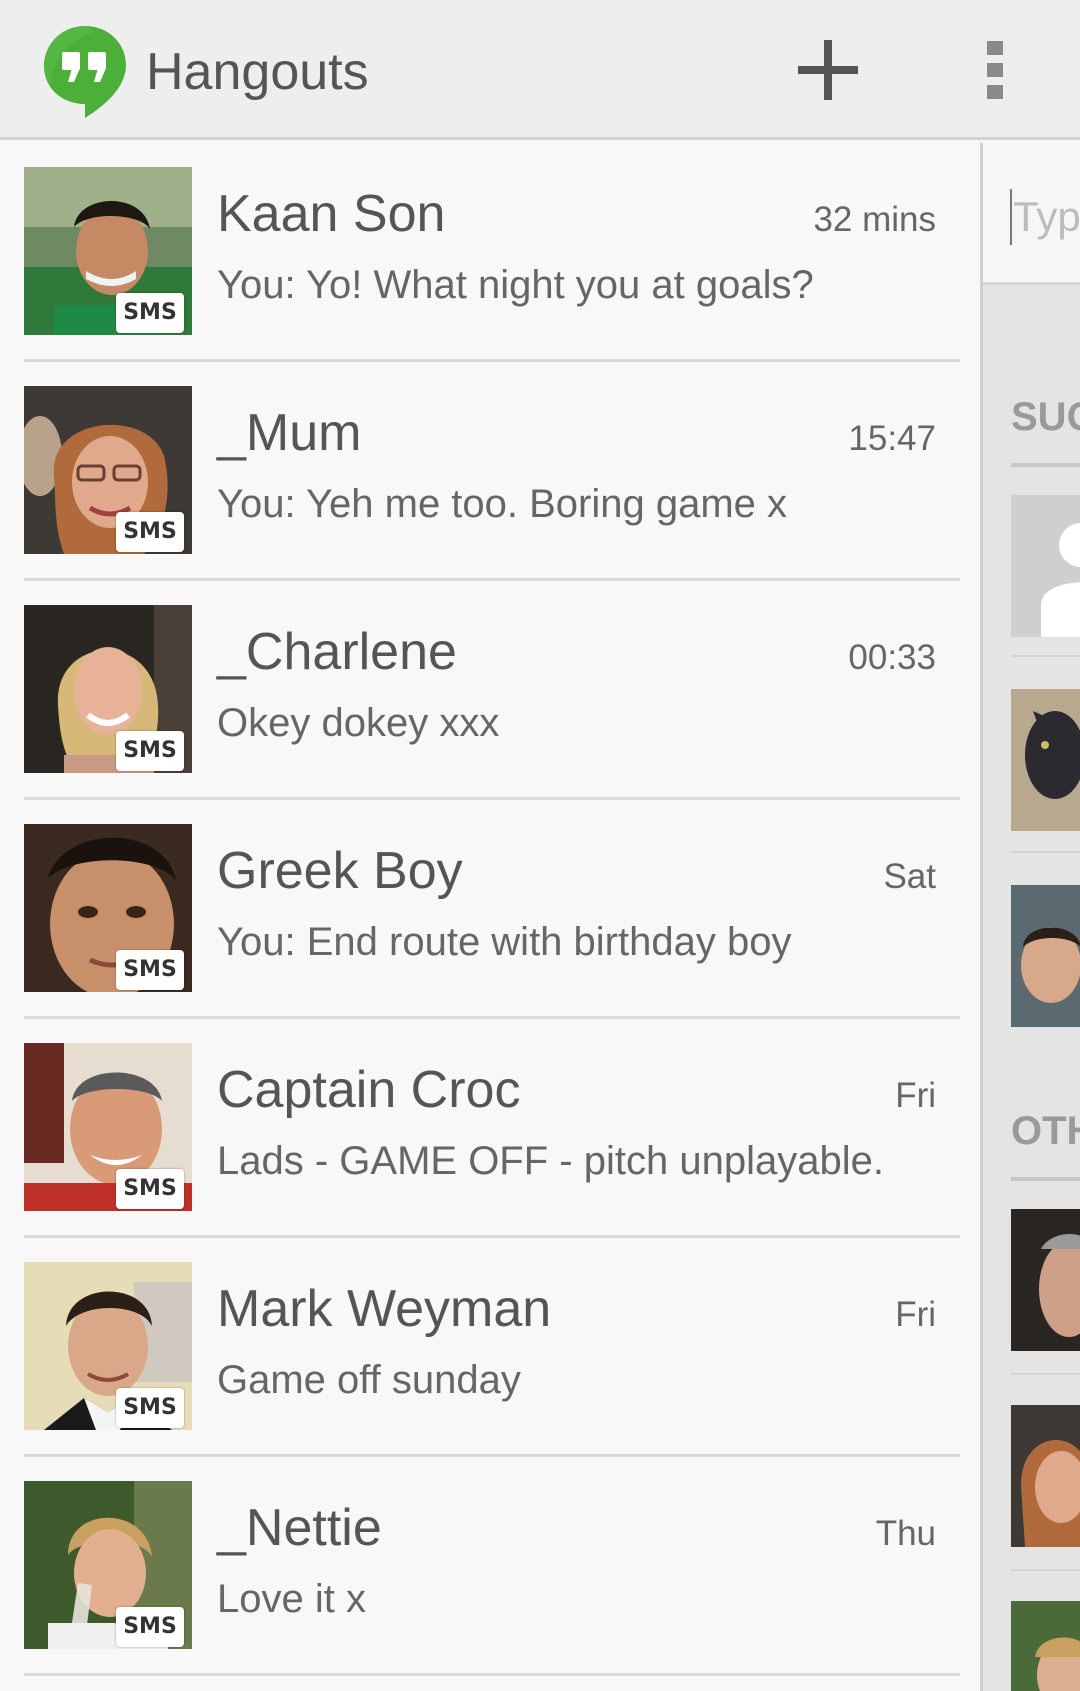  What do you see at coordinates (291, 1599) in the screenshot?
I see `message-snippet: Love it x` at bounding box center [291, 1599].